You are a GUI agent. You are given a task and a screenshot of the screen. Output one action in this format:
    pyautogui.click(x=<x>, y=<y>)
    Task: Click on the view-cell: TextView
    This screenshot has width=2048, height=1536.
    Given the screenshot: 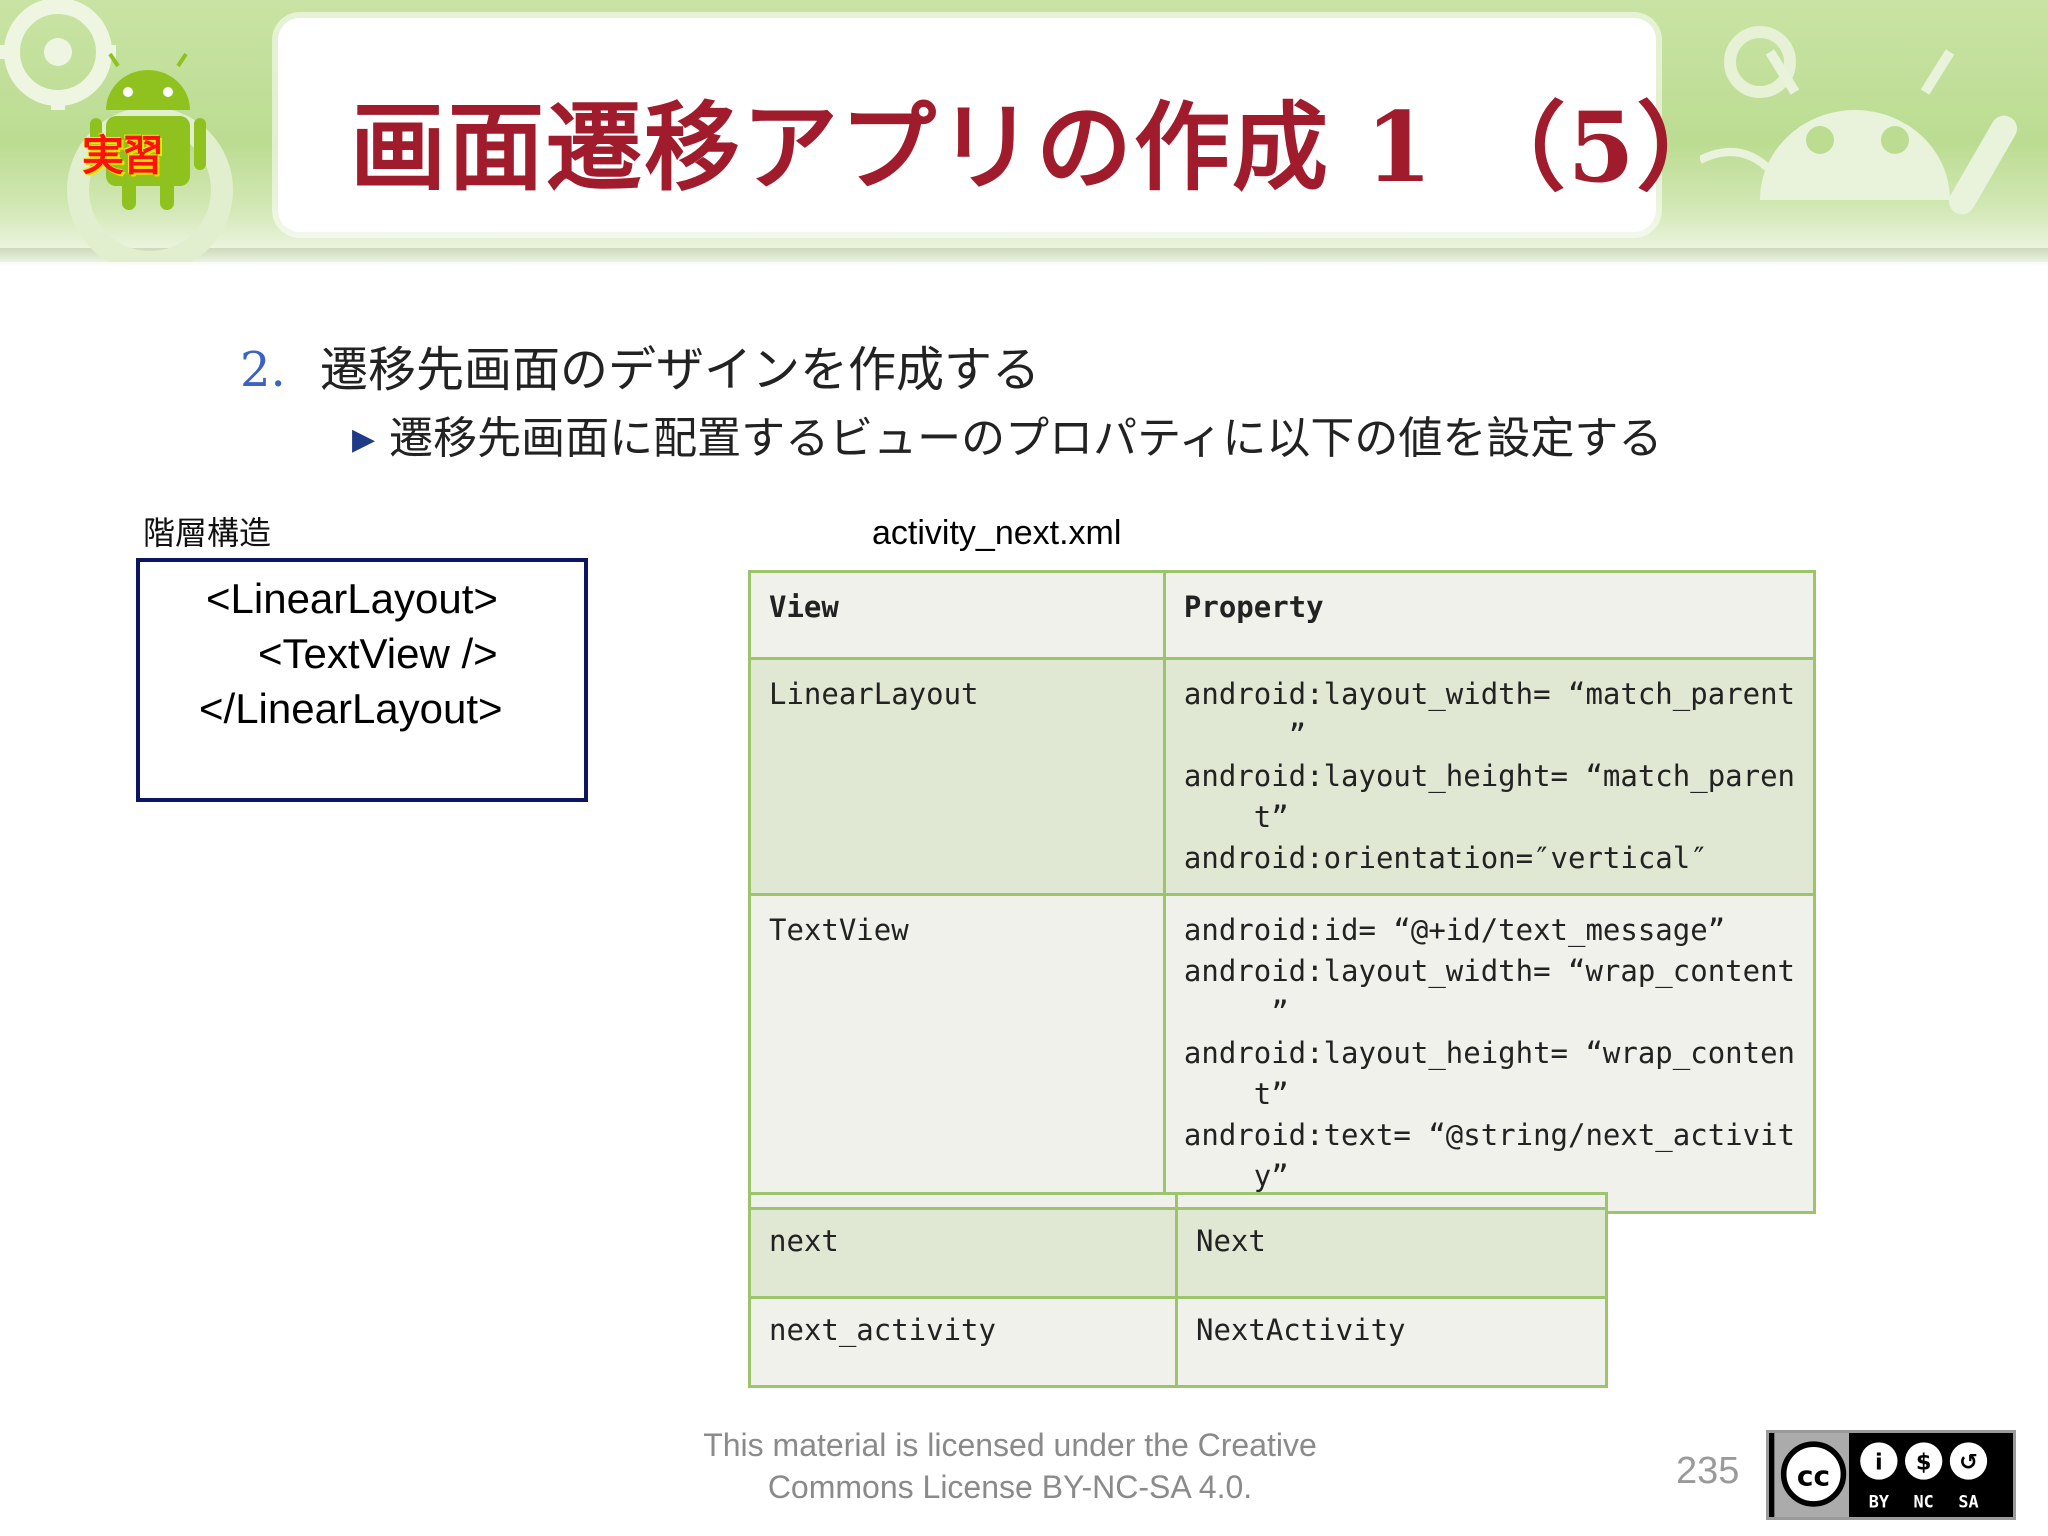 What is the action you would take?
    pyautogui.click(x=957, y=1053)
    